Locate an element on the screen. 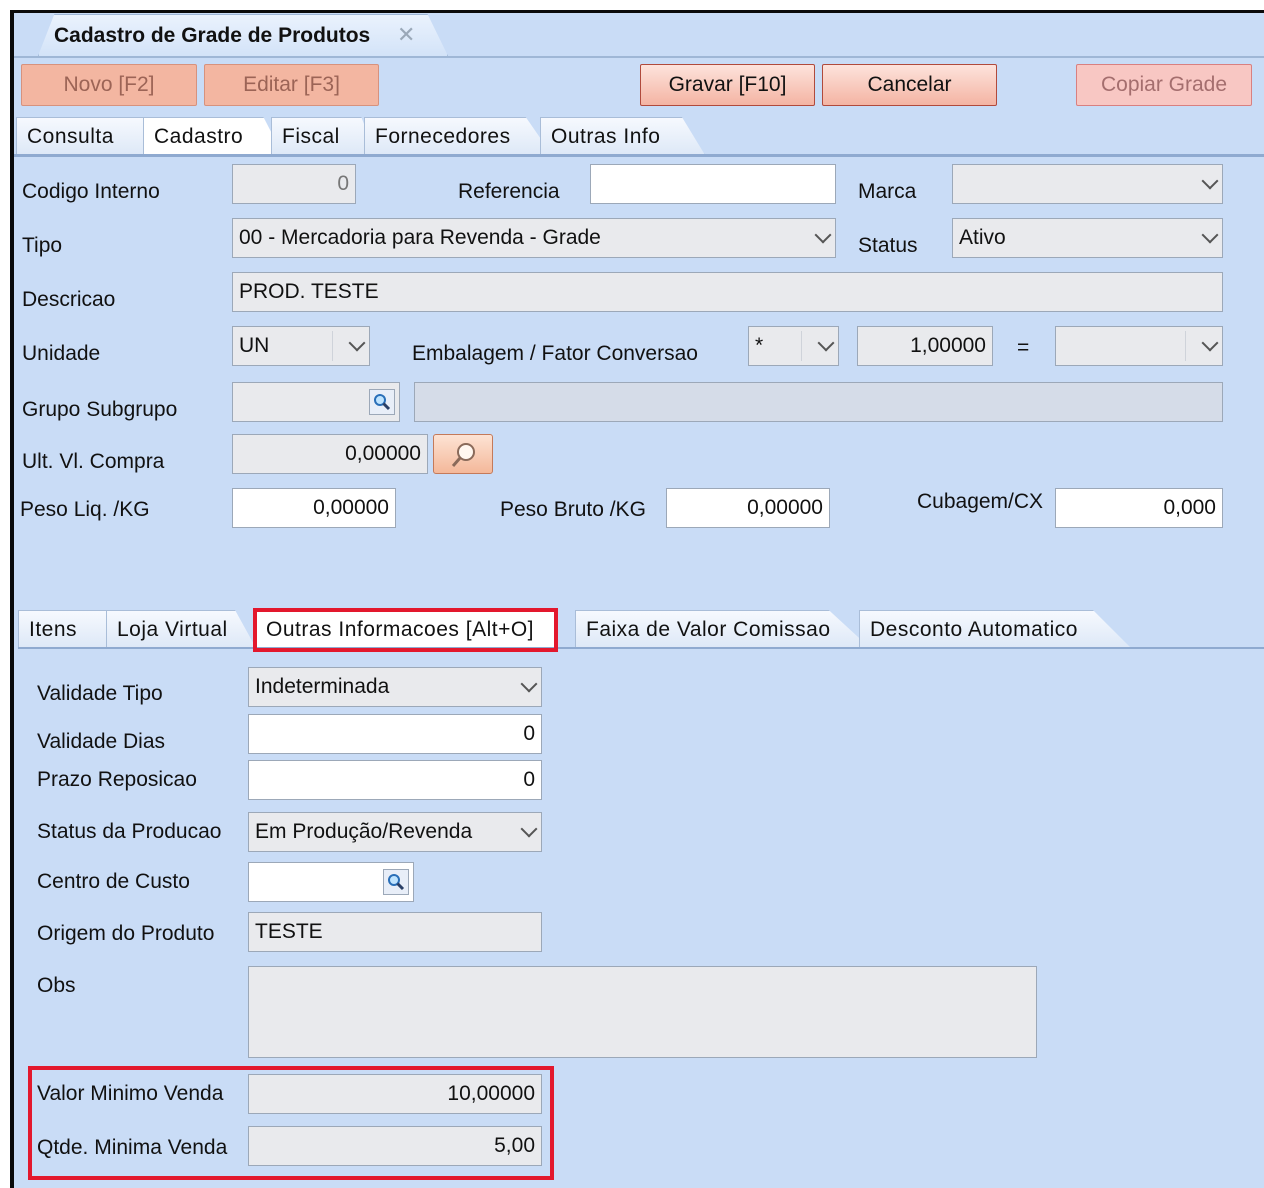 This screenshot has height=1188, width=1264. tab-cadastro: Cadastro is located at coordinates (213, 136).